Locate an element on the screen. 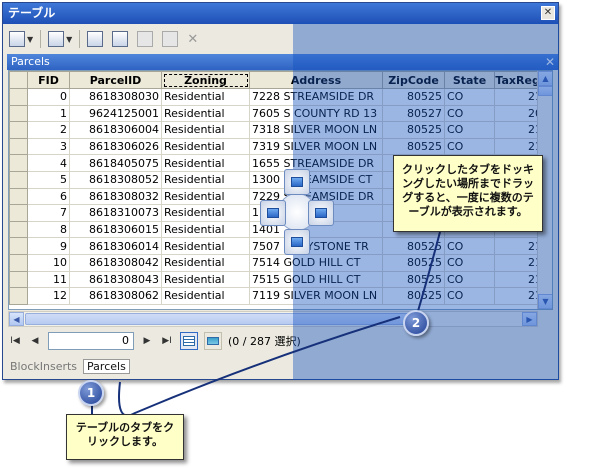 The image size is (595, 470). step-2-badge: 2 is located at coordinates (416, 323).